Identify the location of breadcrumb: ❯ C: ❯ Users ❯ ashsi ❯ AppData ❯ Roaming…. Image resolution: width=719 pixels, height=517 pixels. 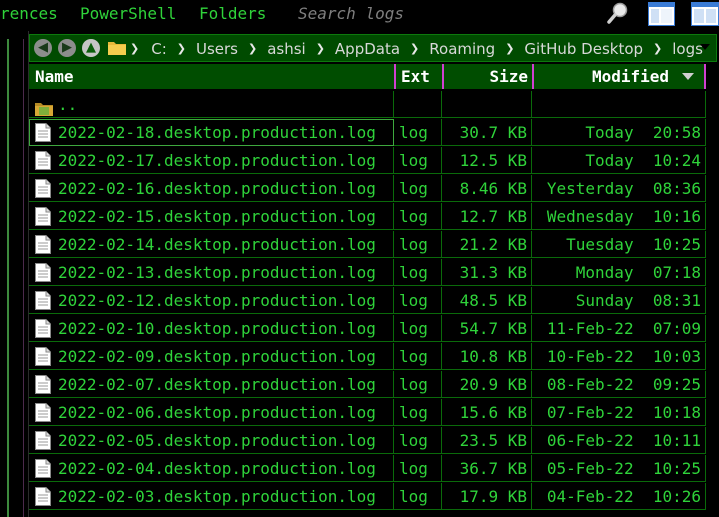
(416, 48).